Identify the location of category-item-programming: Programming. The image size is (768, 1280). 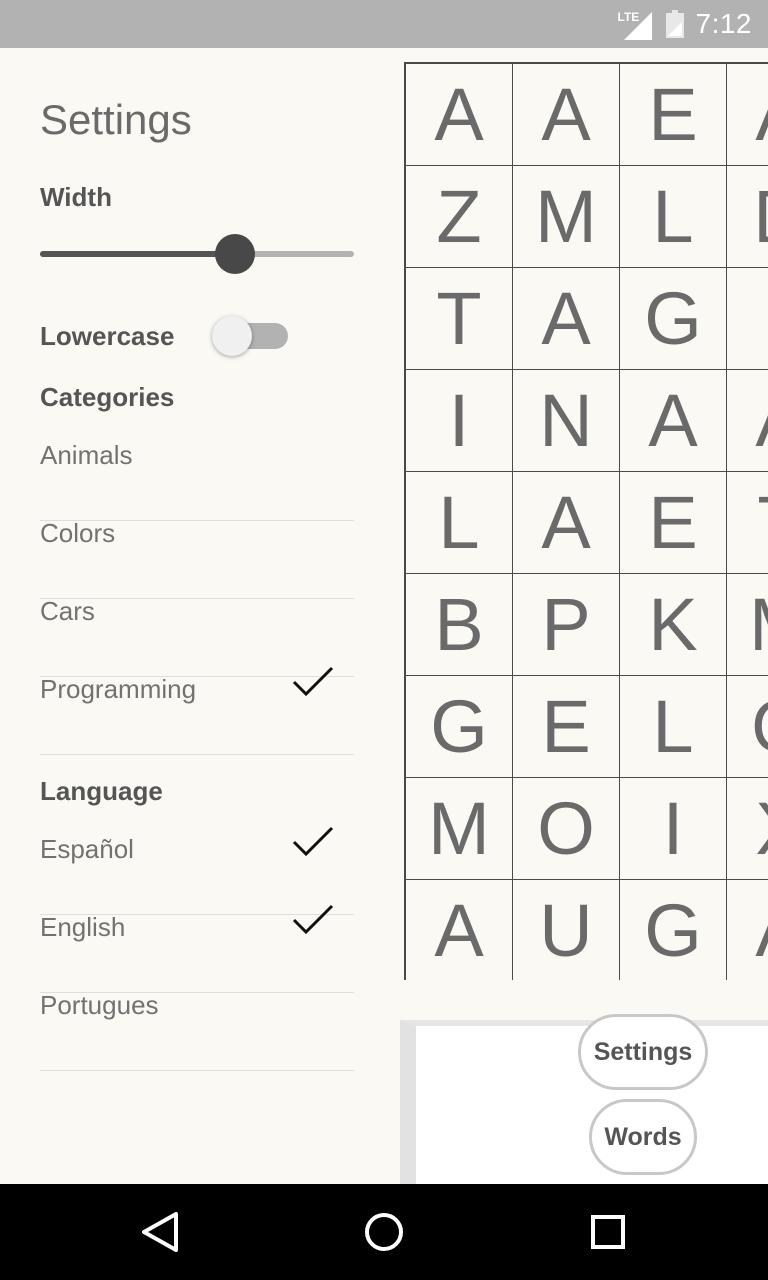
(197, 710).